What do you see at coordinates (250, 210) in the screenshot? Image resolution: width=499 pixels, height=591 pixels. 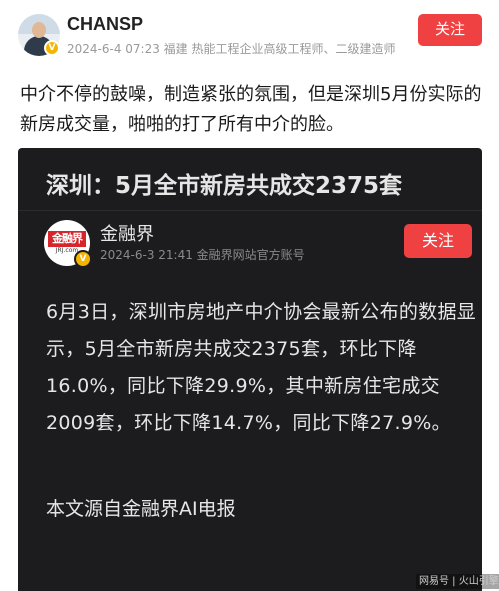 I see `divider` at bounding box center [250, 210].